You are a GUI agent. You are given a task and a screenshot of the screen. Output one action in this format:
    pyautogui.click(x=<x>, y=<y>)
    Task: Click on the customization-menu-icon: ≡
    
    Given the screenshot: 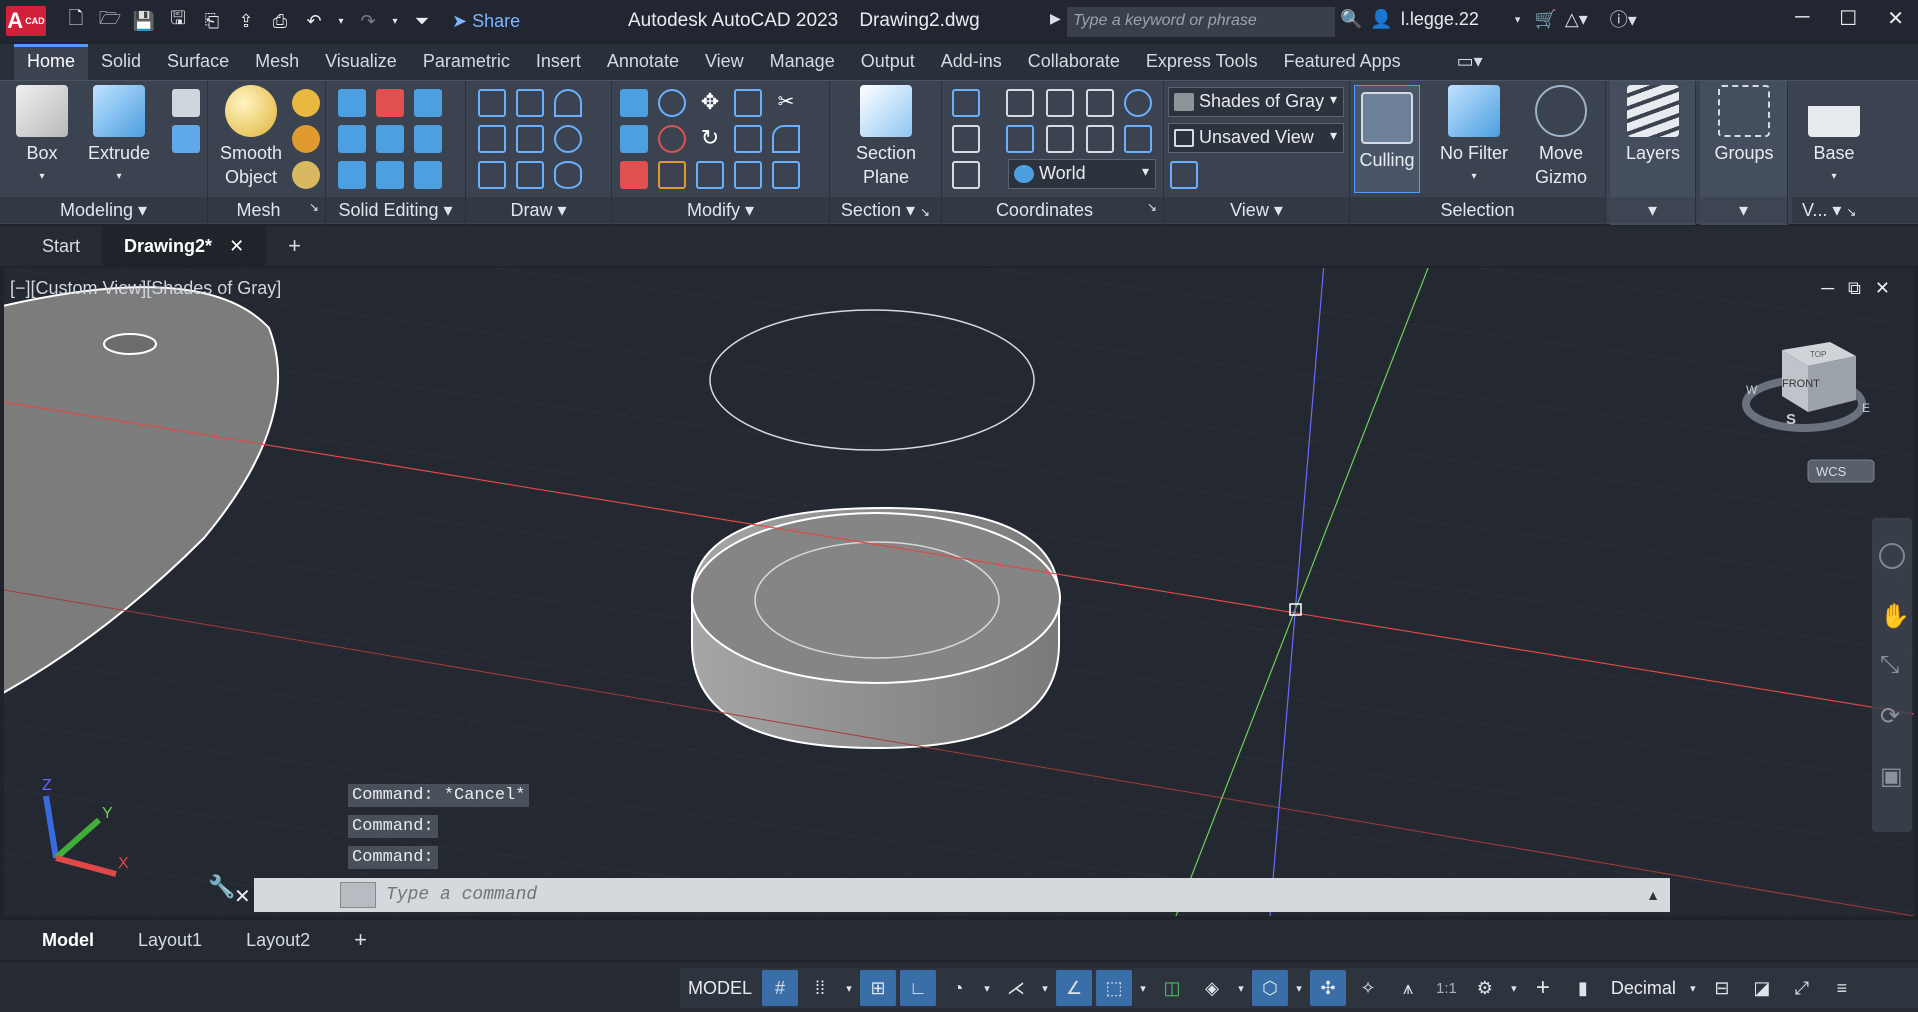 What is the action you would take?
    pyautogui.click(x=1842, y=988)
    